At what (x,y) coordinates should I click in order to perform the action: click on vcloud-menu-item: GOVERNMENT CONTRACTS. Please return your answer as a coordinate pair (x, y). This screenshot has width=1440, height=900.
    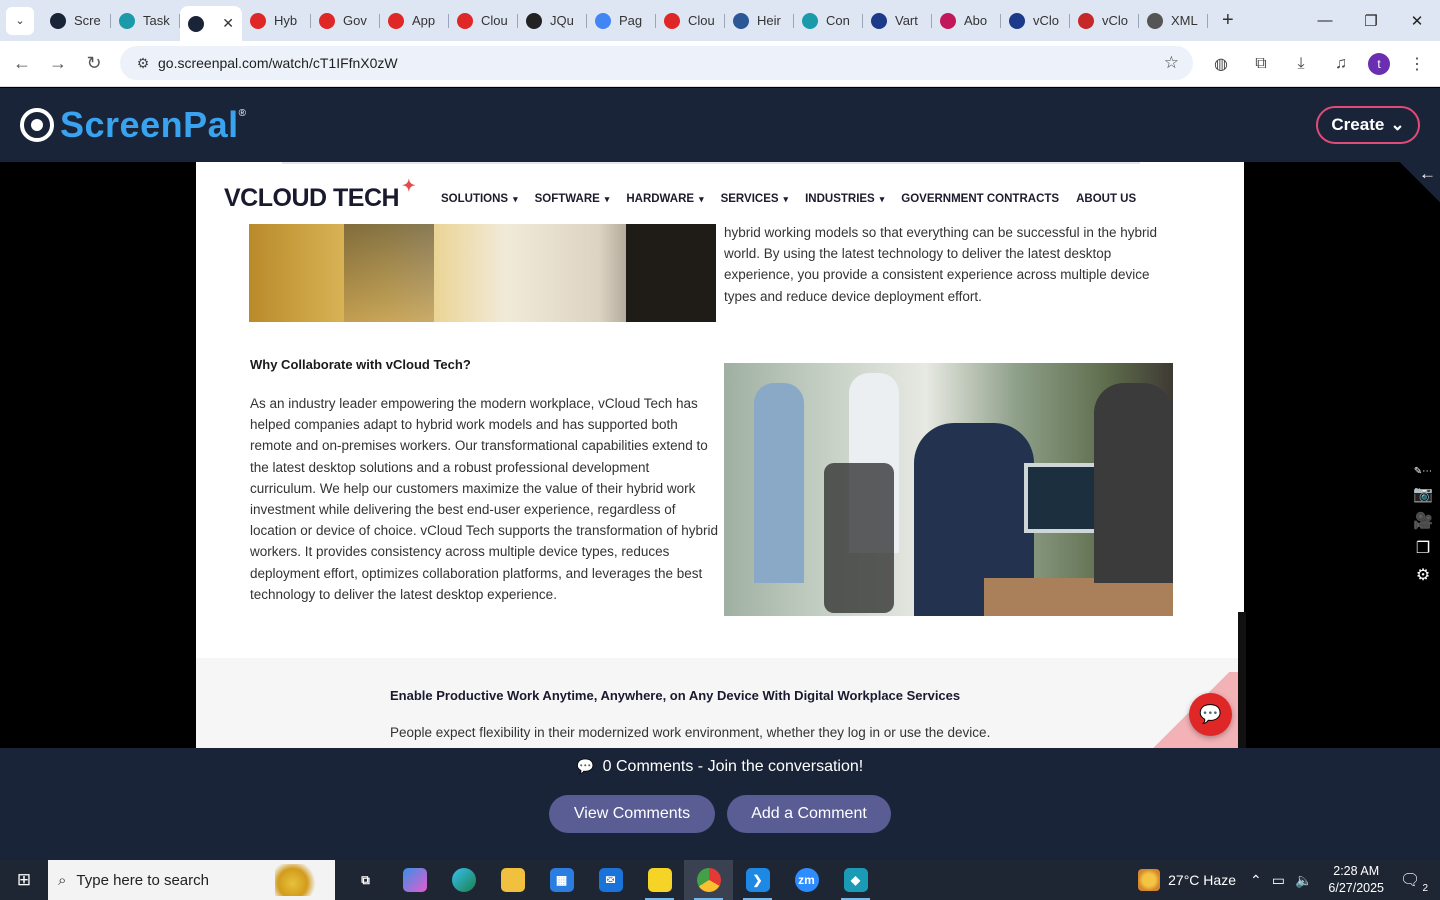
    Looking at the image, I should click on (980, 199).